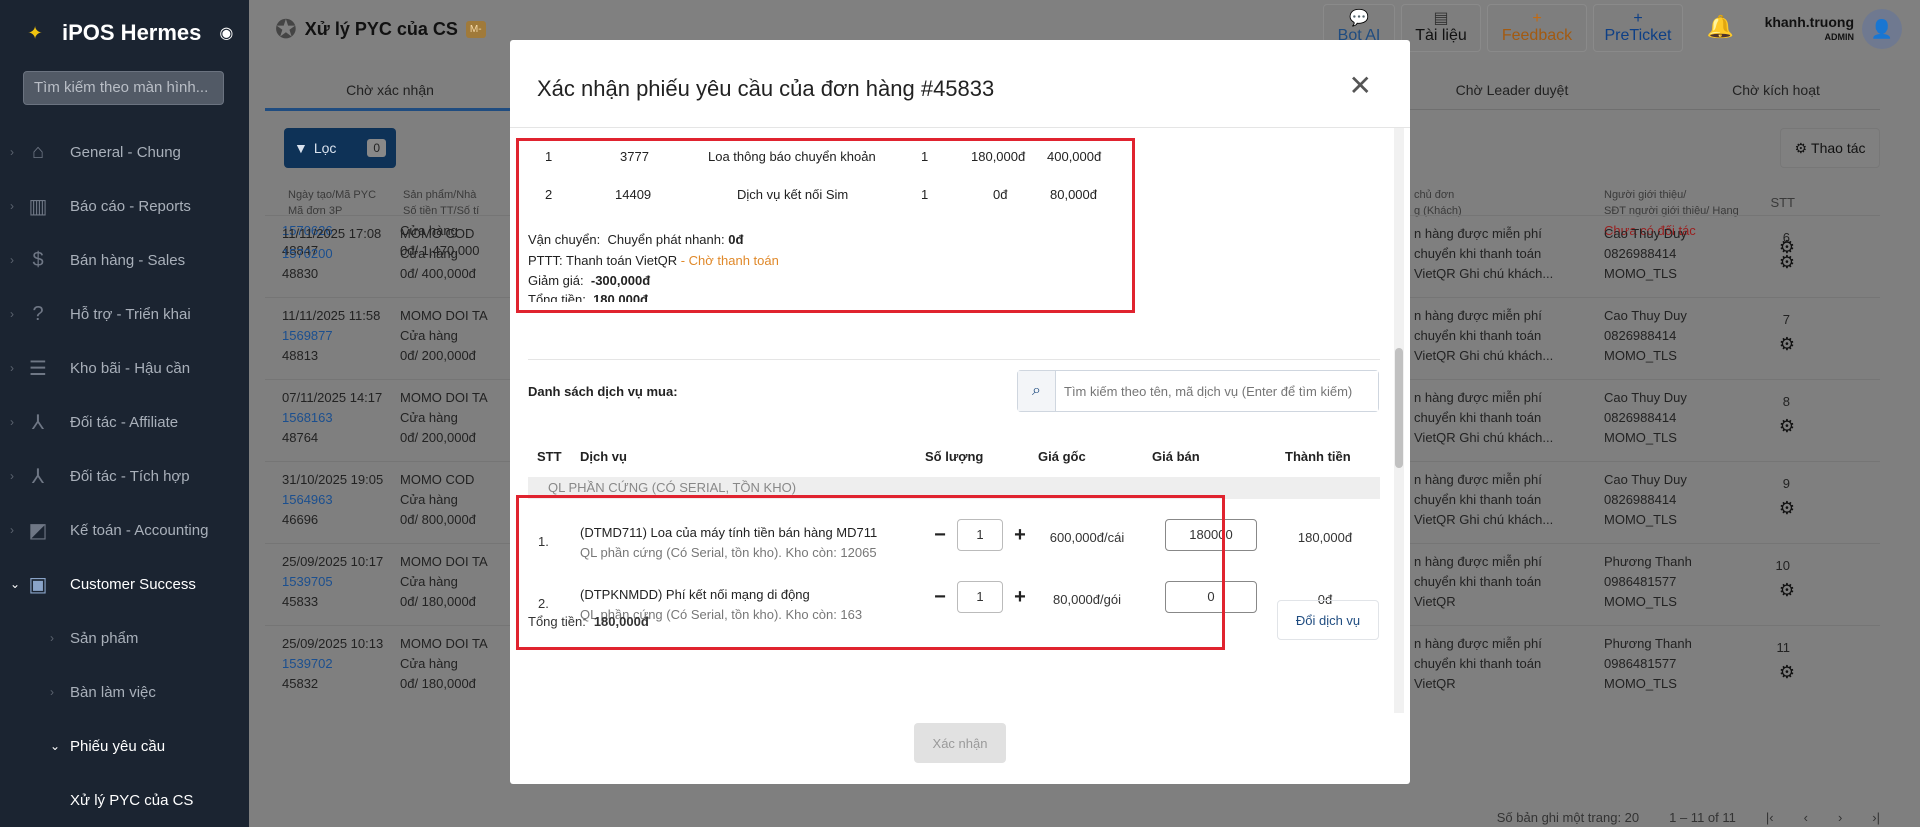 The width and height of the screenshot is (1920, 827). I want to click on row-date: 25/09/2025 10:13 1539702 45832, so click(332, 664).